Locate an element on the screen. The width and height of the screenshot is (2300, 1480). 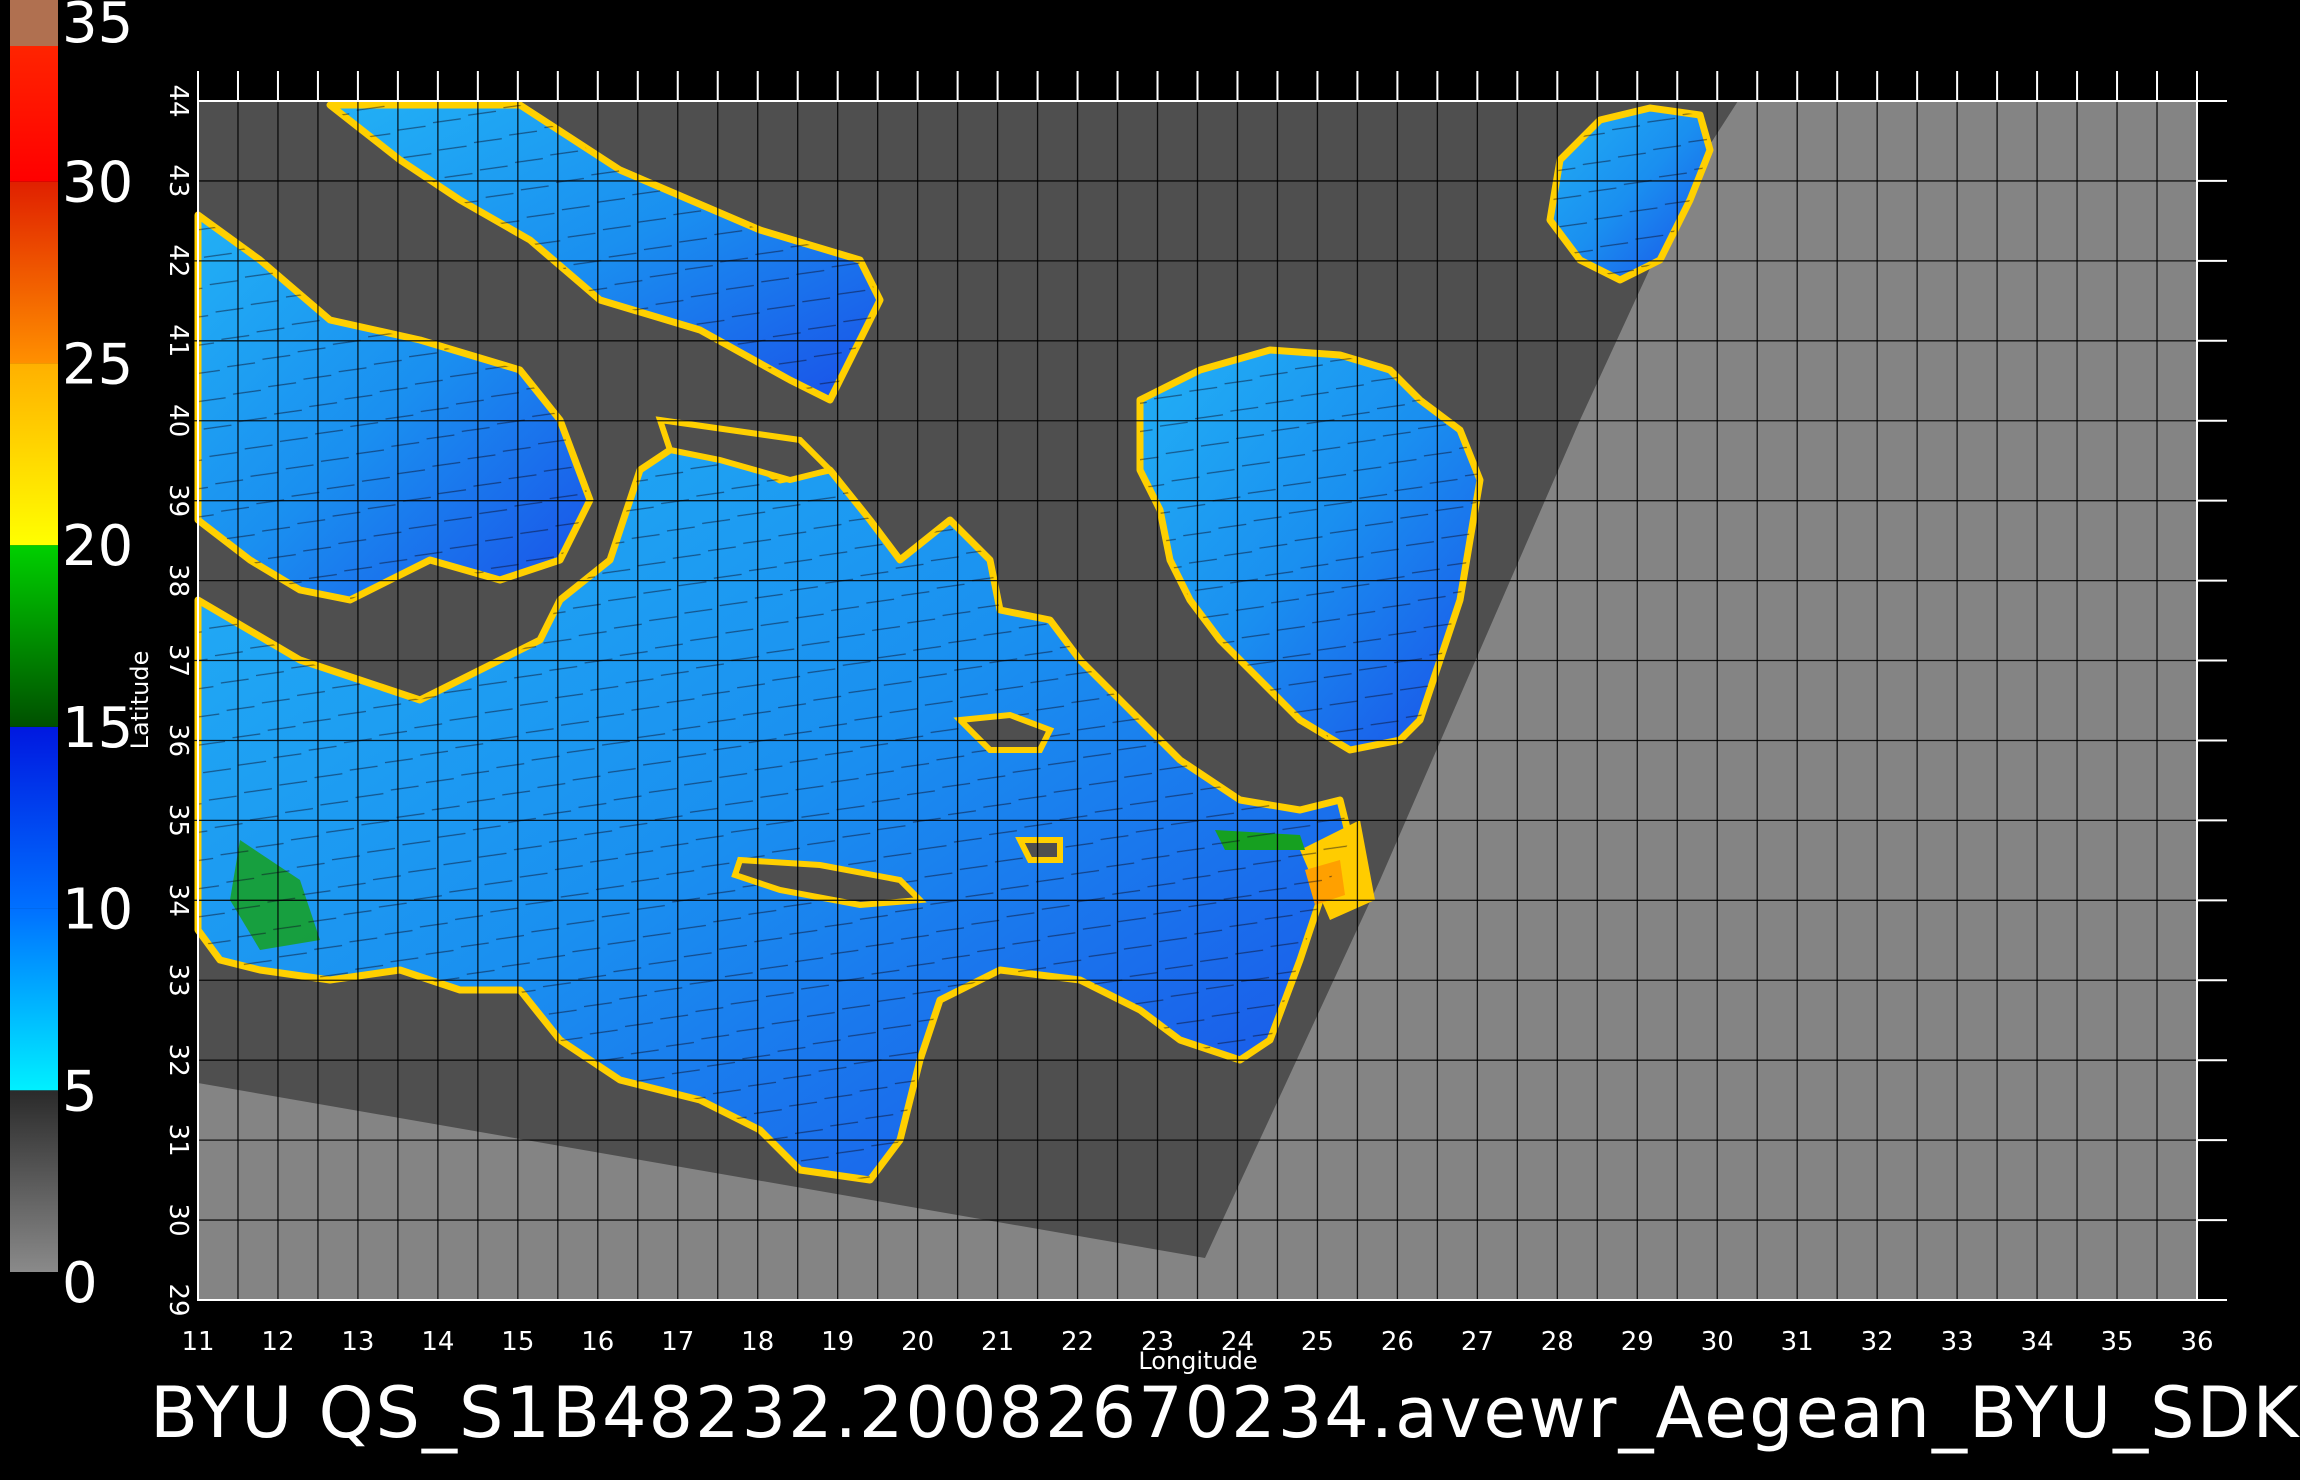
longitude-tick-label: 18 is located at coordinates (757, 1342).